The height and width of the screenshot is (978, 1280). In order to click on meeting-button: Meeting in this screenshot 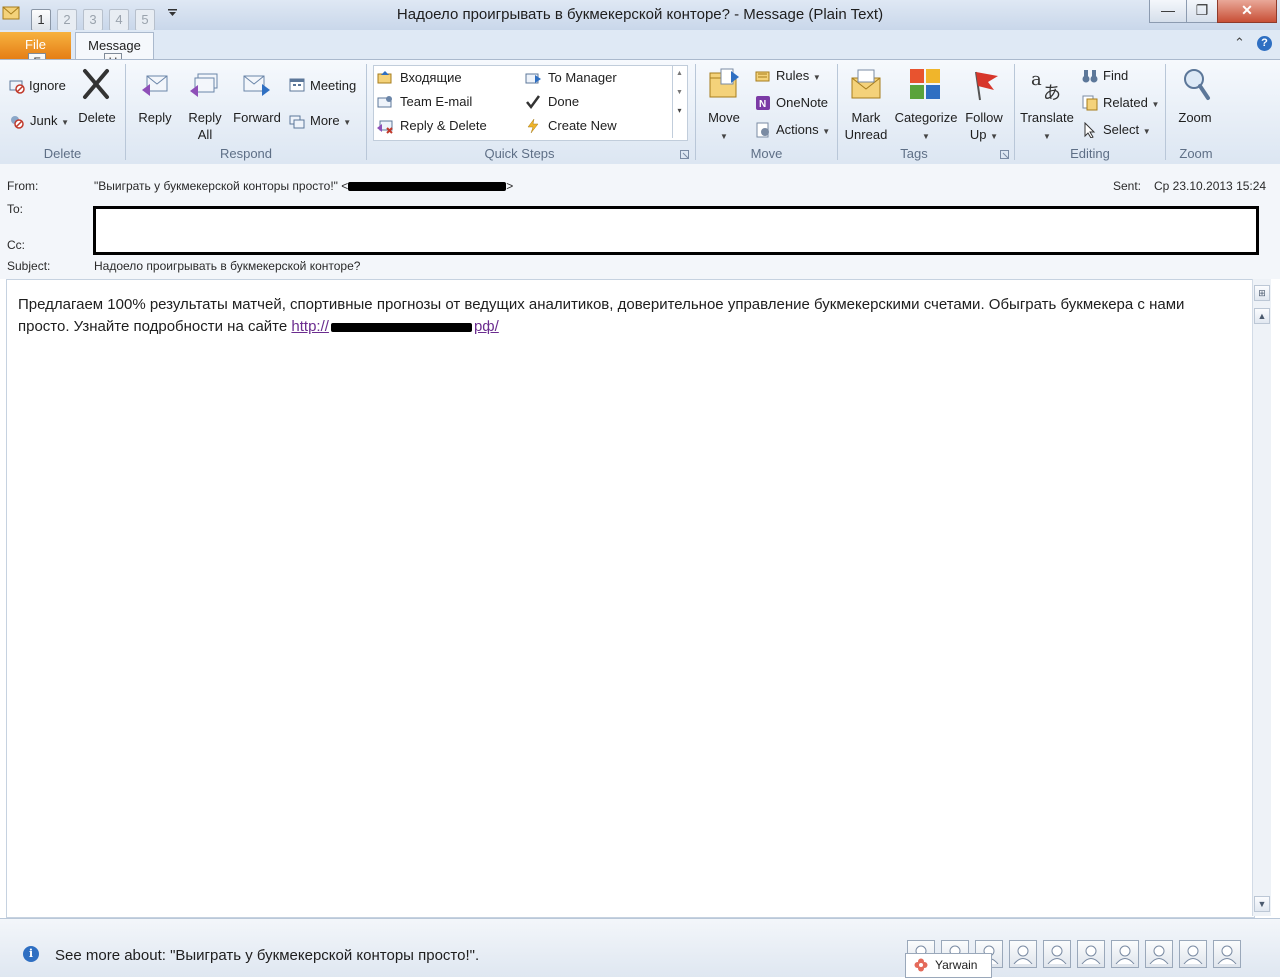, I will do `click(333, 85)`.